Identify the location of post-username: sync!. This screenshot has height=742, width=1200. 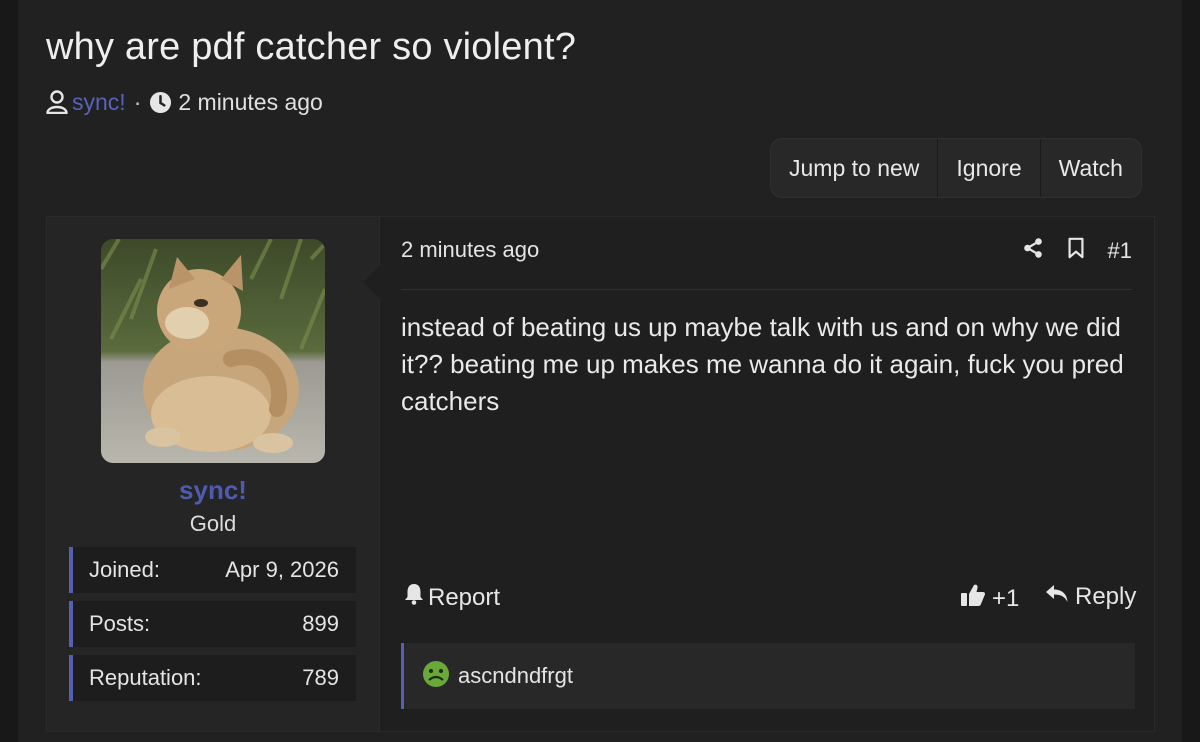
(213, 490).